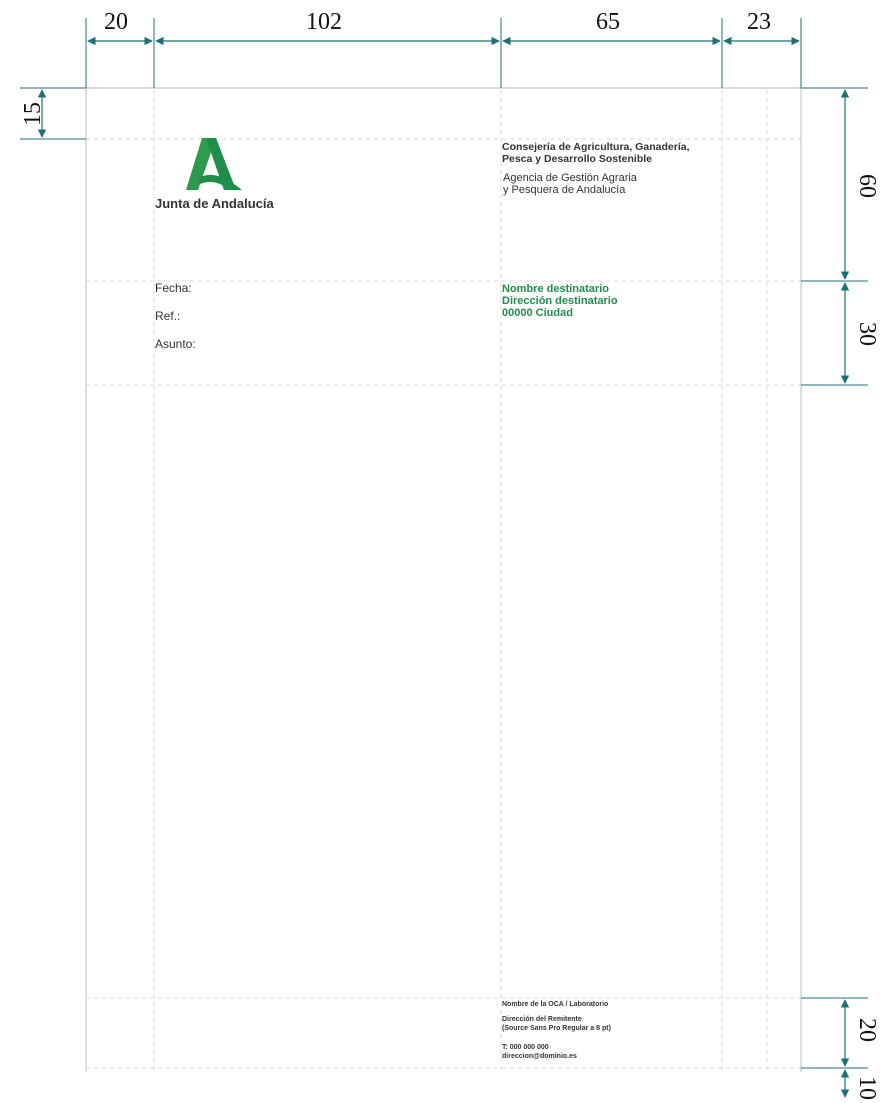 The width and height of the screenshot is (883, 1103). I want to click on dim-logo-column-width: 102, so click(324, 22).